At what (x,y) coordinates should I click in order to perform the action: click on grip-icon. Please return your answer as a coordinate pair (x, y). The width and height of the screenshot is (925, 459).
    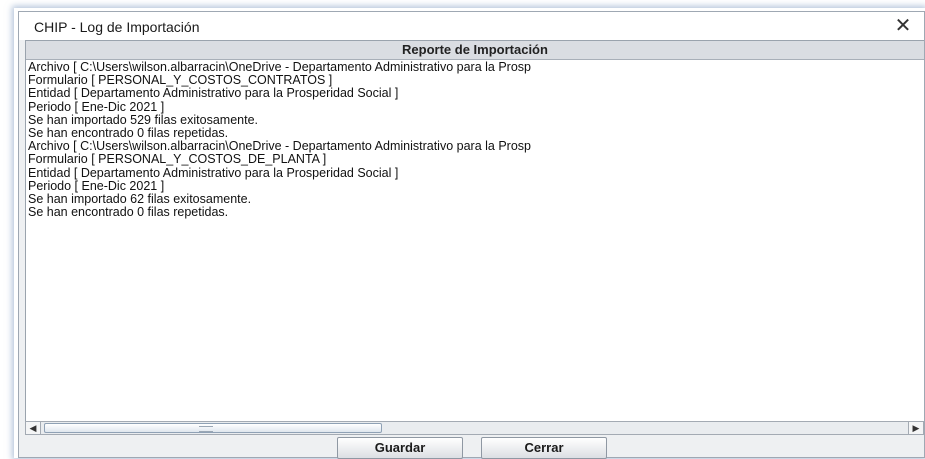
    Looking at the image, I should click on (206, 429).